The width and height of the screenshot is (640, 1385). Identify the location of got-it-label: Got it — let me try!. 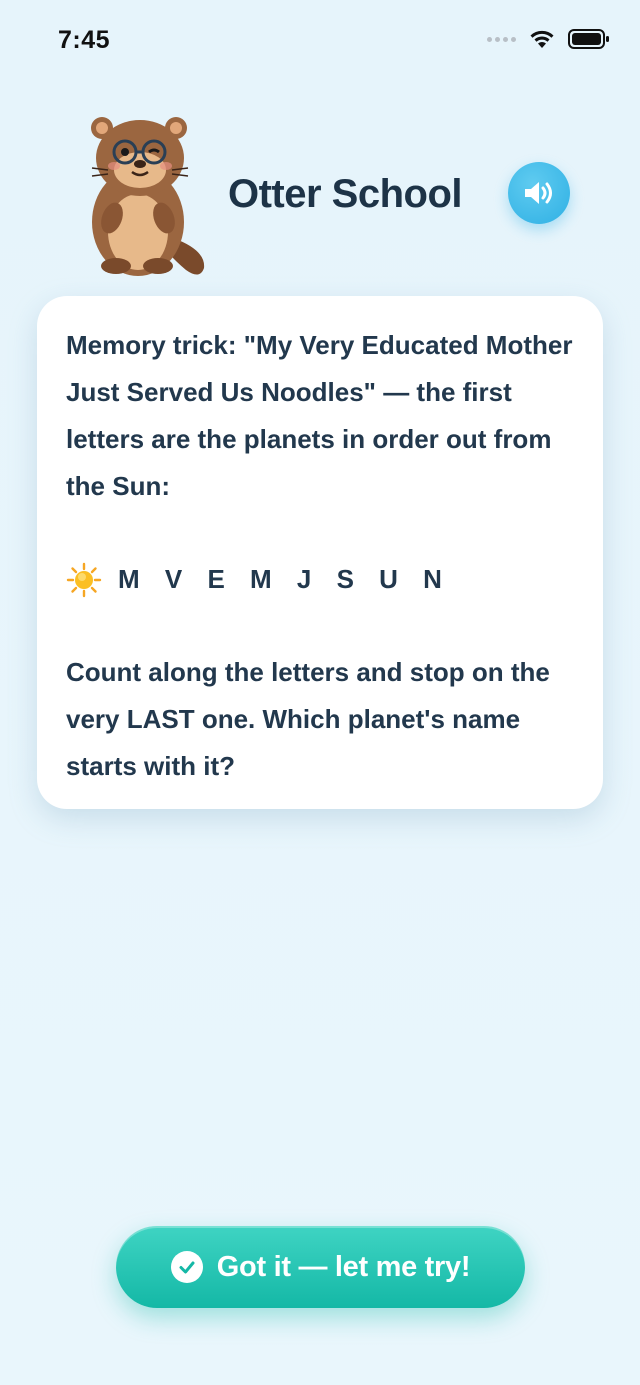
(343, 1266).